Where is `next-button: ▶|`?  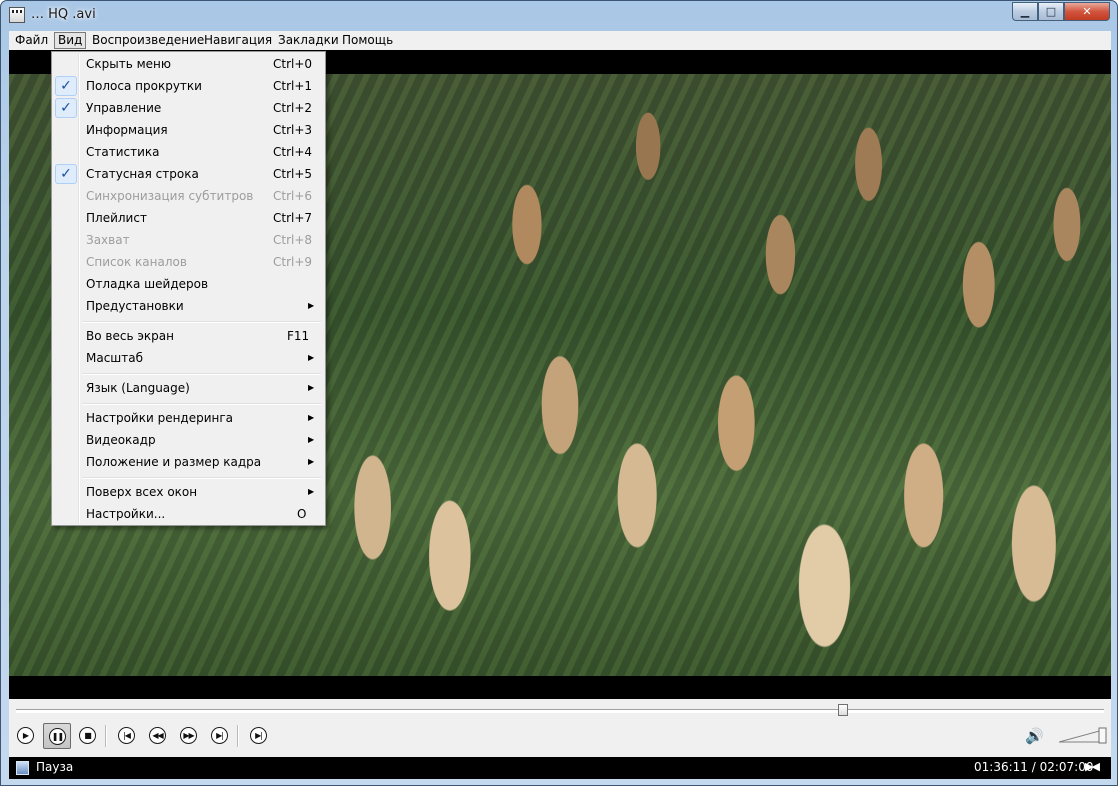 next-button: ▶| is located at coordinates (220, 736).